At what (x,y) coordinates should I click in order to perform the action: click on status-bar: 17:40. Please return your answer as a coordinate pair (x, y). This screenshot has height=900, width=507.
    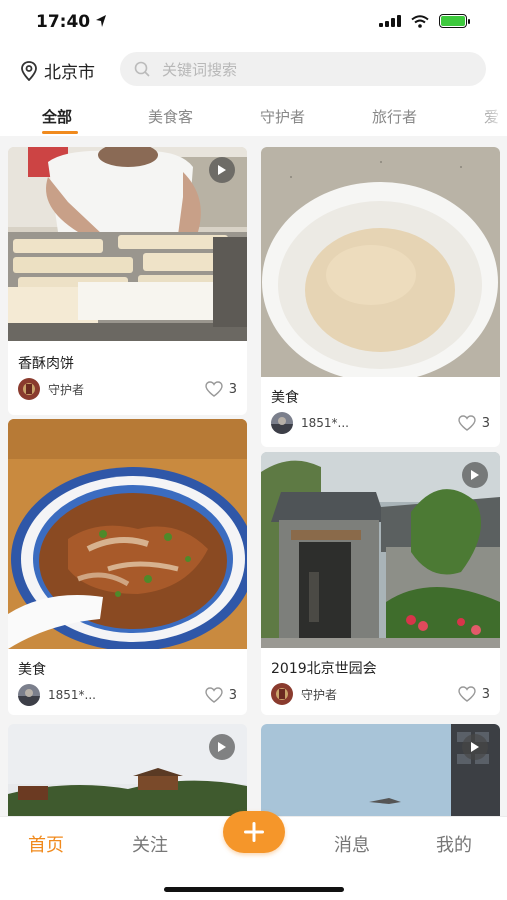
    Looking at the image, I should click on (253, 23).